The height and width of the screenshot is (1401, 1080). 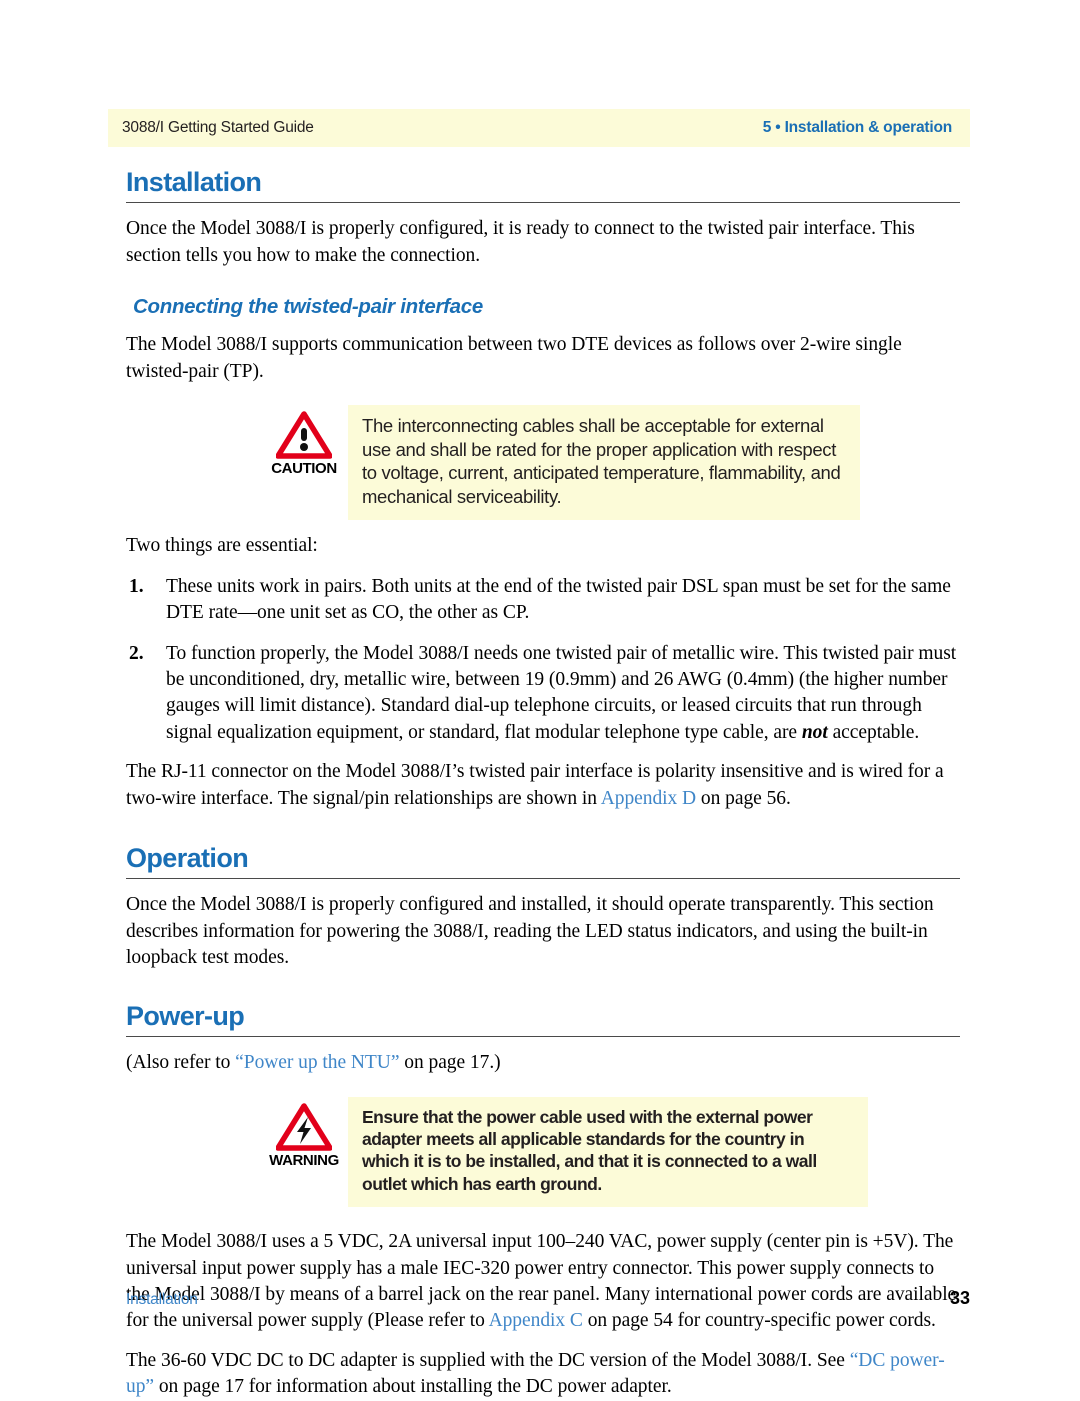 I want to click on powerup-refer-a: (Also refer to, so click(x=181, y=1063).